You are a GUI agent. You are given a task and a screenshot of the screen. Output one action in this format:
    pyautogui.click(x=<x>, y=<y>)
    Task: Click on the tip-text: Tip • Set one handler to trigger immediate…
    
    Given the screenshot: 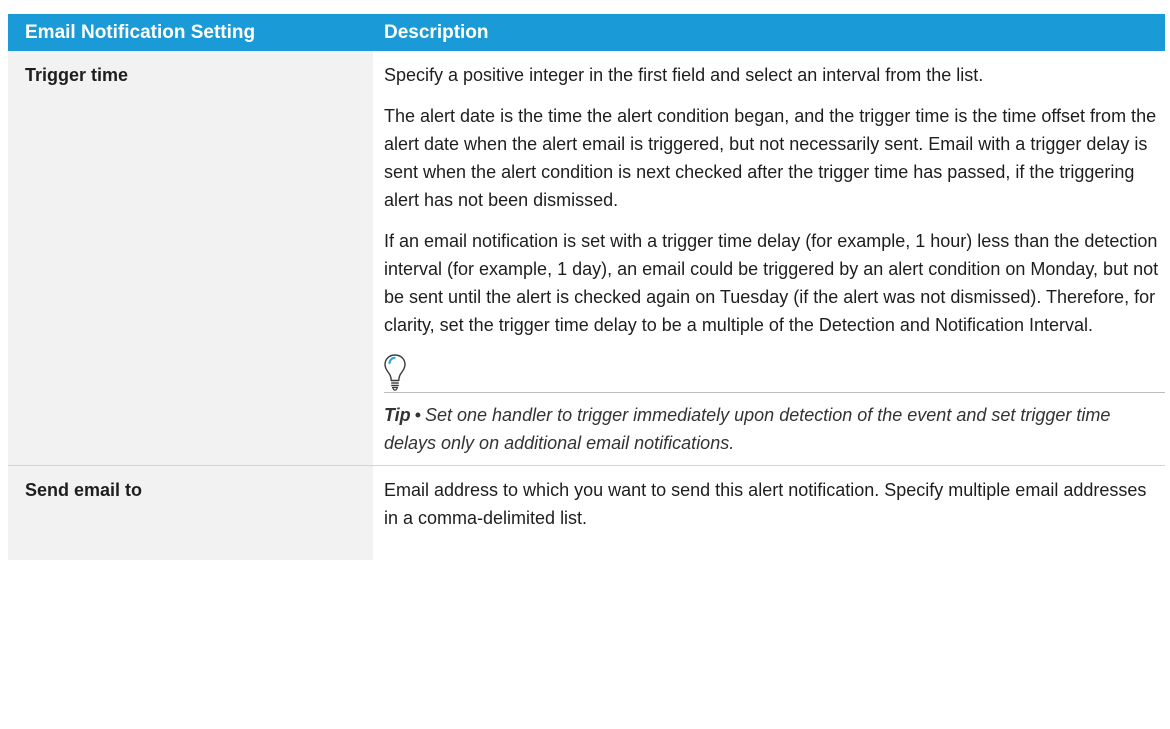 What is the action you would take?
    pyautogui.click(x=774, y=425)
    